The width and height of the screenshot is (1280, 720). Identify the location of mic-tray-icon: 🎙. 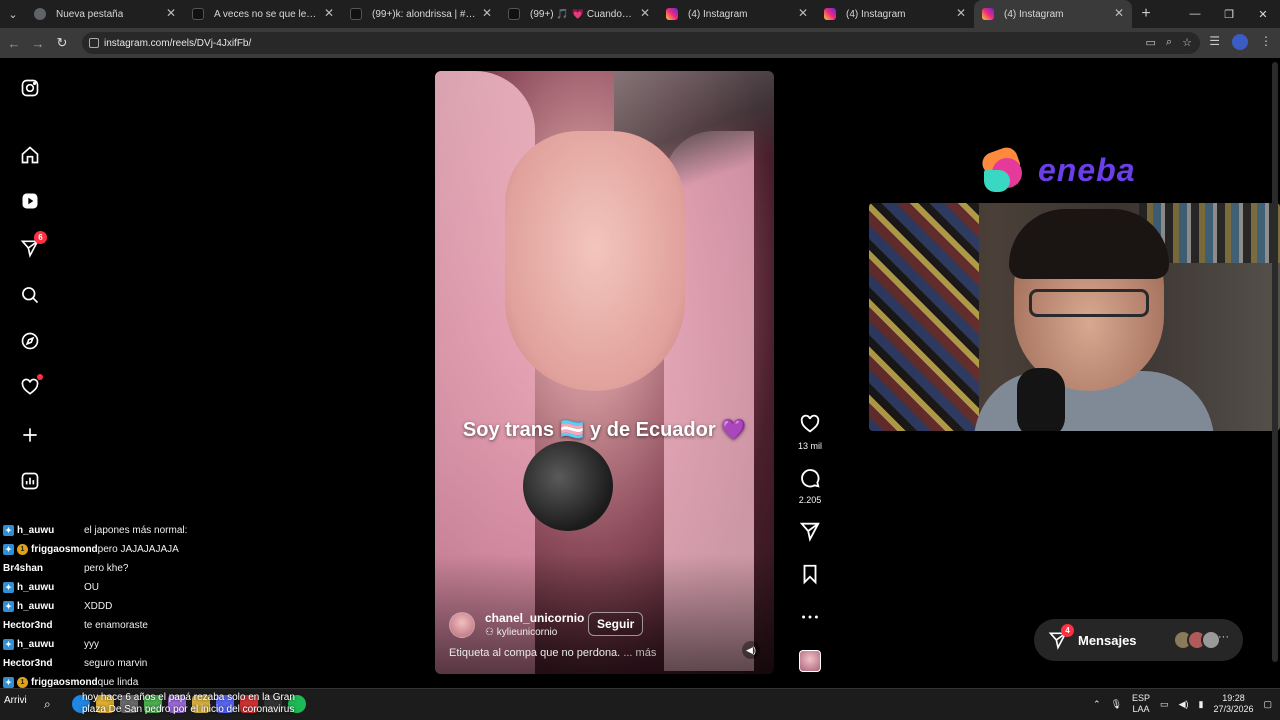
(1116, 704).